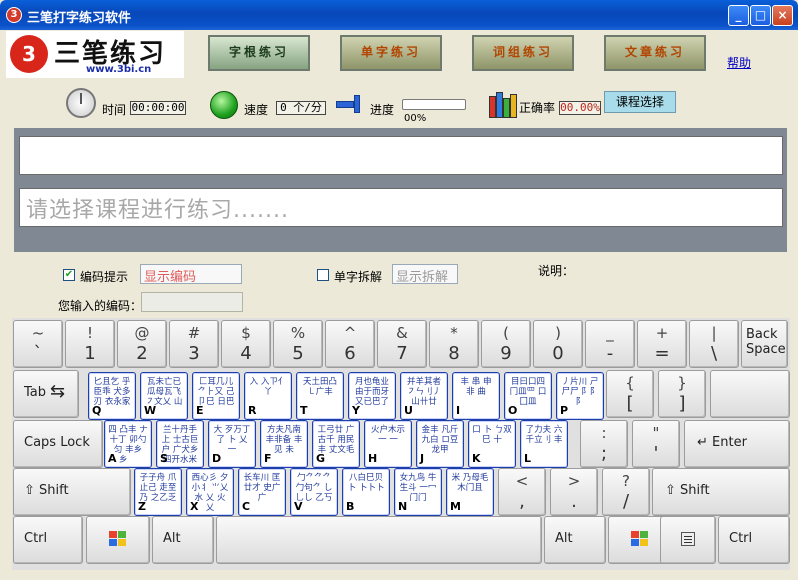  I want to click on key-i: 丰 串 申 非 曲 I, so click(476, 396).